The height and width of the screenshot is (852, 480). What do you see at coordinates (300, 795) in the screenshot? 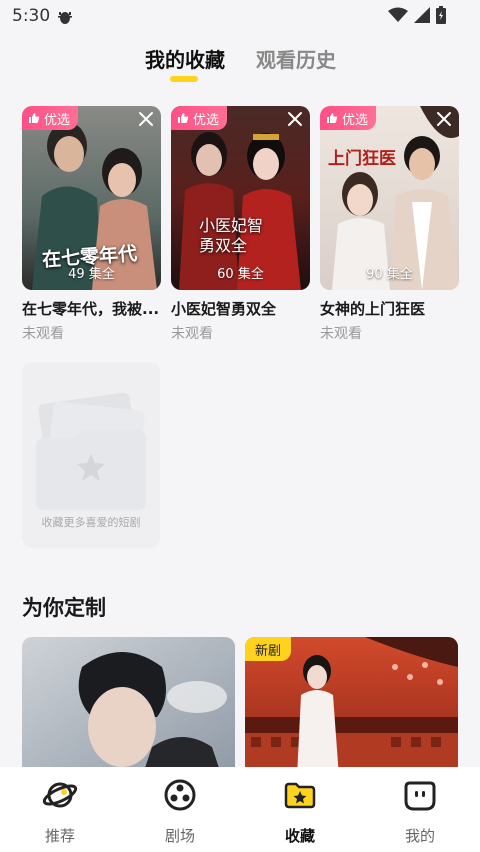
I see `folder-star-icon` at bounding box center [300, 795].